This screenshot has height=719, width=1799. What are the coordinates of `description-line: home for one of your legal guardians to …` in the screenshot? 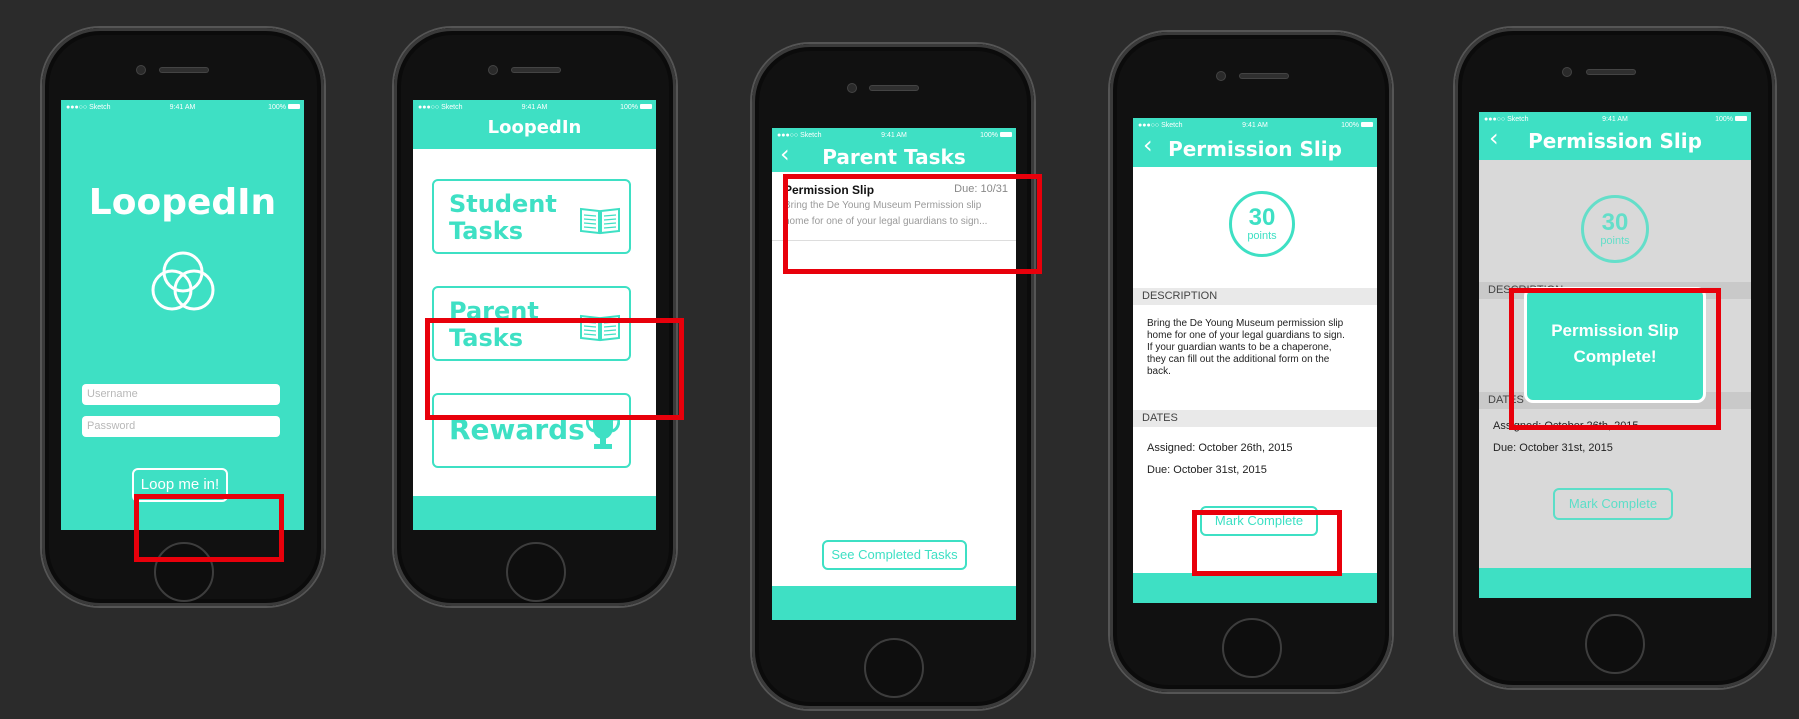 It's located at (1246, 335).